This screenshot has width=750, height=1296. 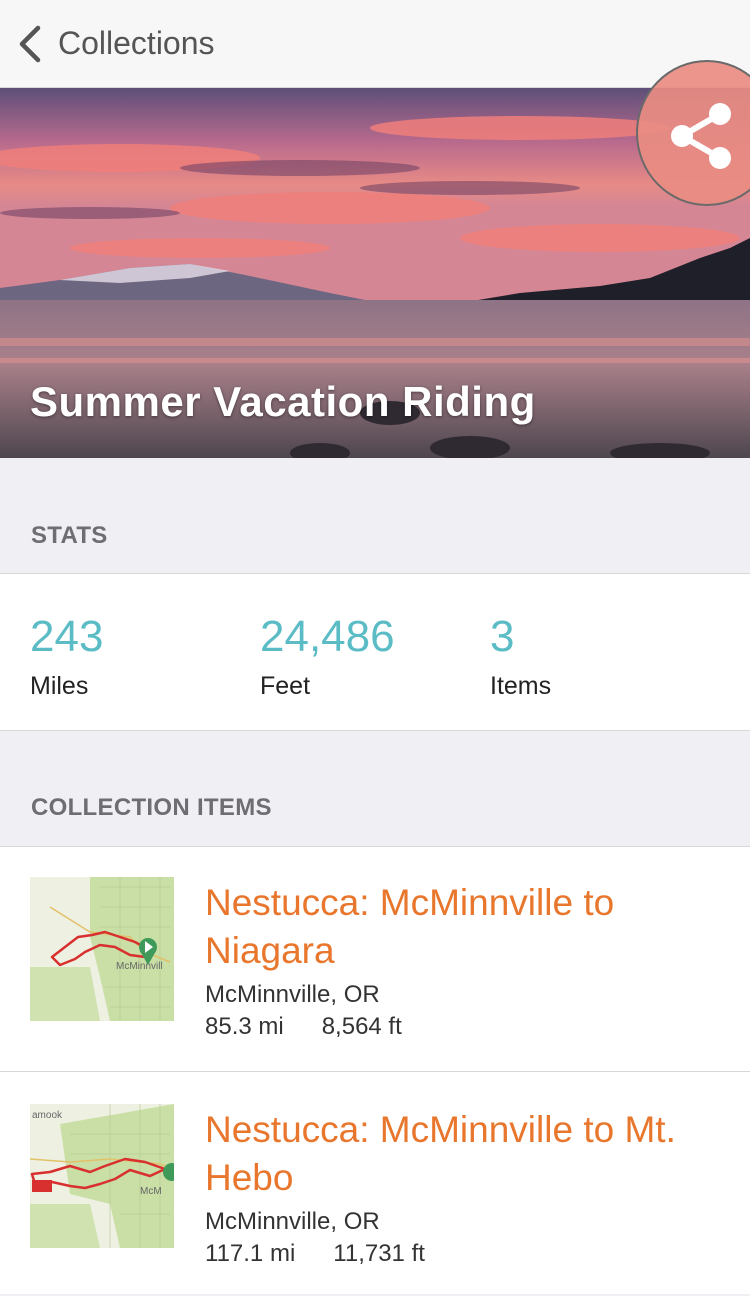 I want to click on item-title: Nestucca: McMinnville to Niagara, so click(x=410, y=926).